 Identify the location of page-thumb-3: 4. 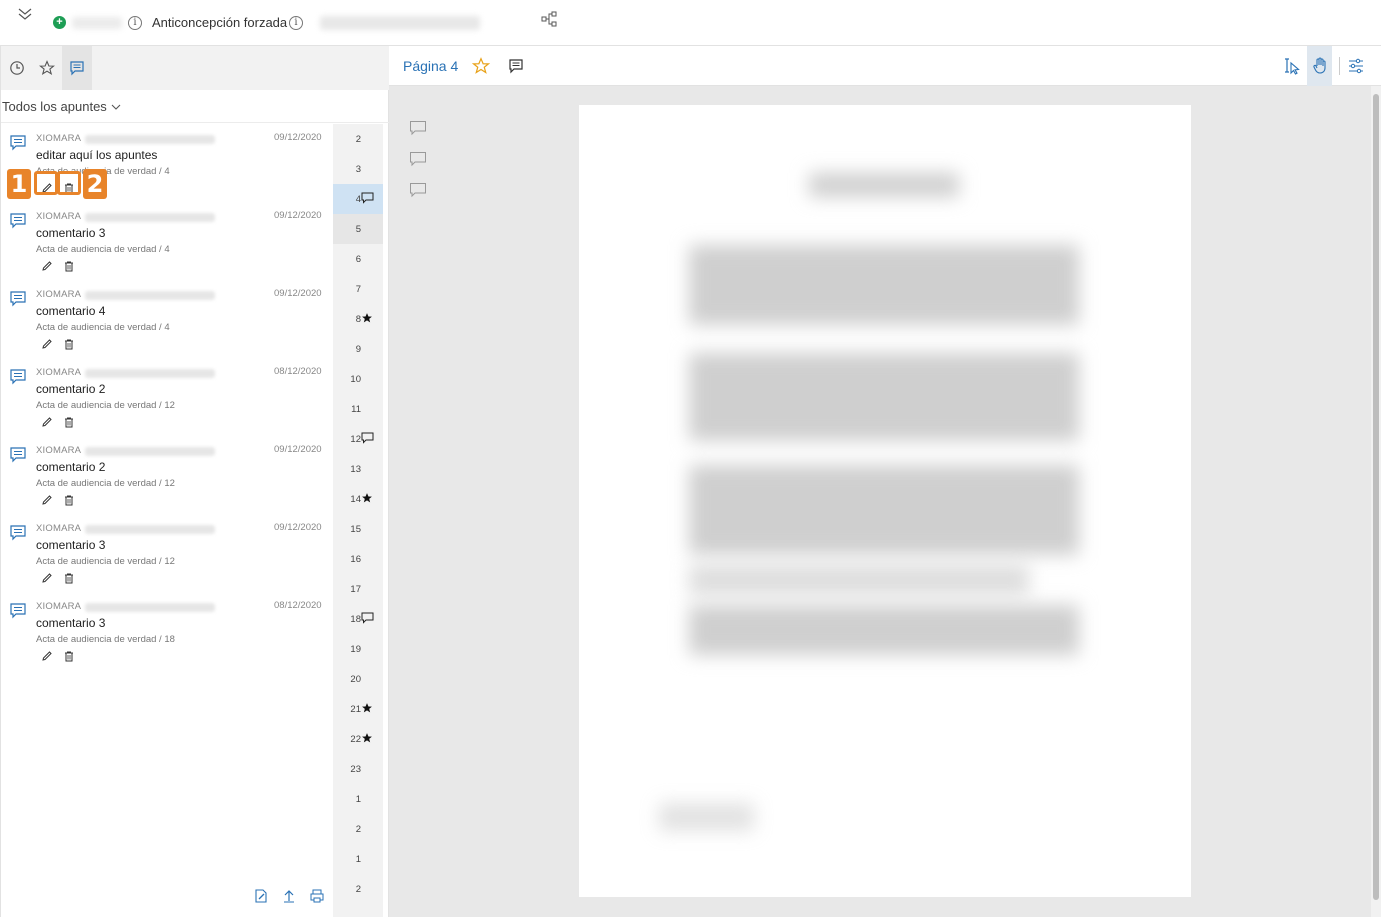
(358, 199).